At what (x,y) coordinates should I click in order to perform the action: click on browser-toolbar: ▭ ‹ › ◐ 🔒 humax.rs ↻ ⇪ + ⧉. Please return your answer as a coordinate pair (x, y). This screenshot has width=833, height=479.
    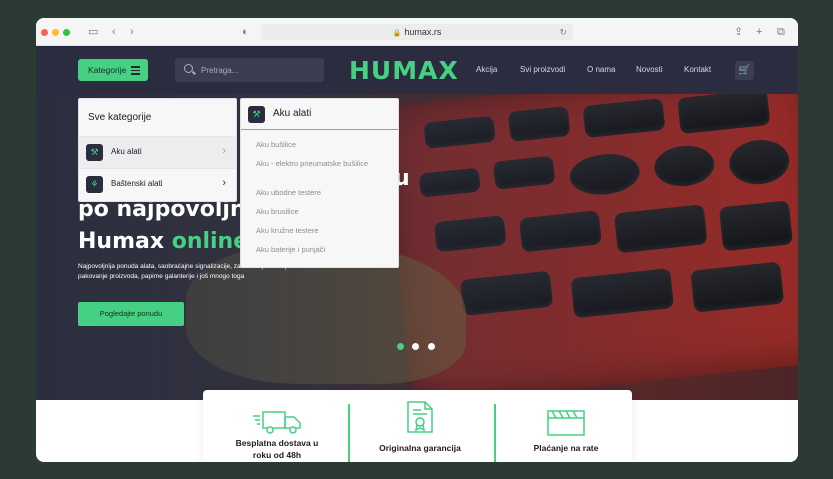
    Looking at the image, I should click on (417, 32).